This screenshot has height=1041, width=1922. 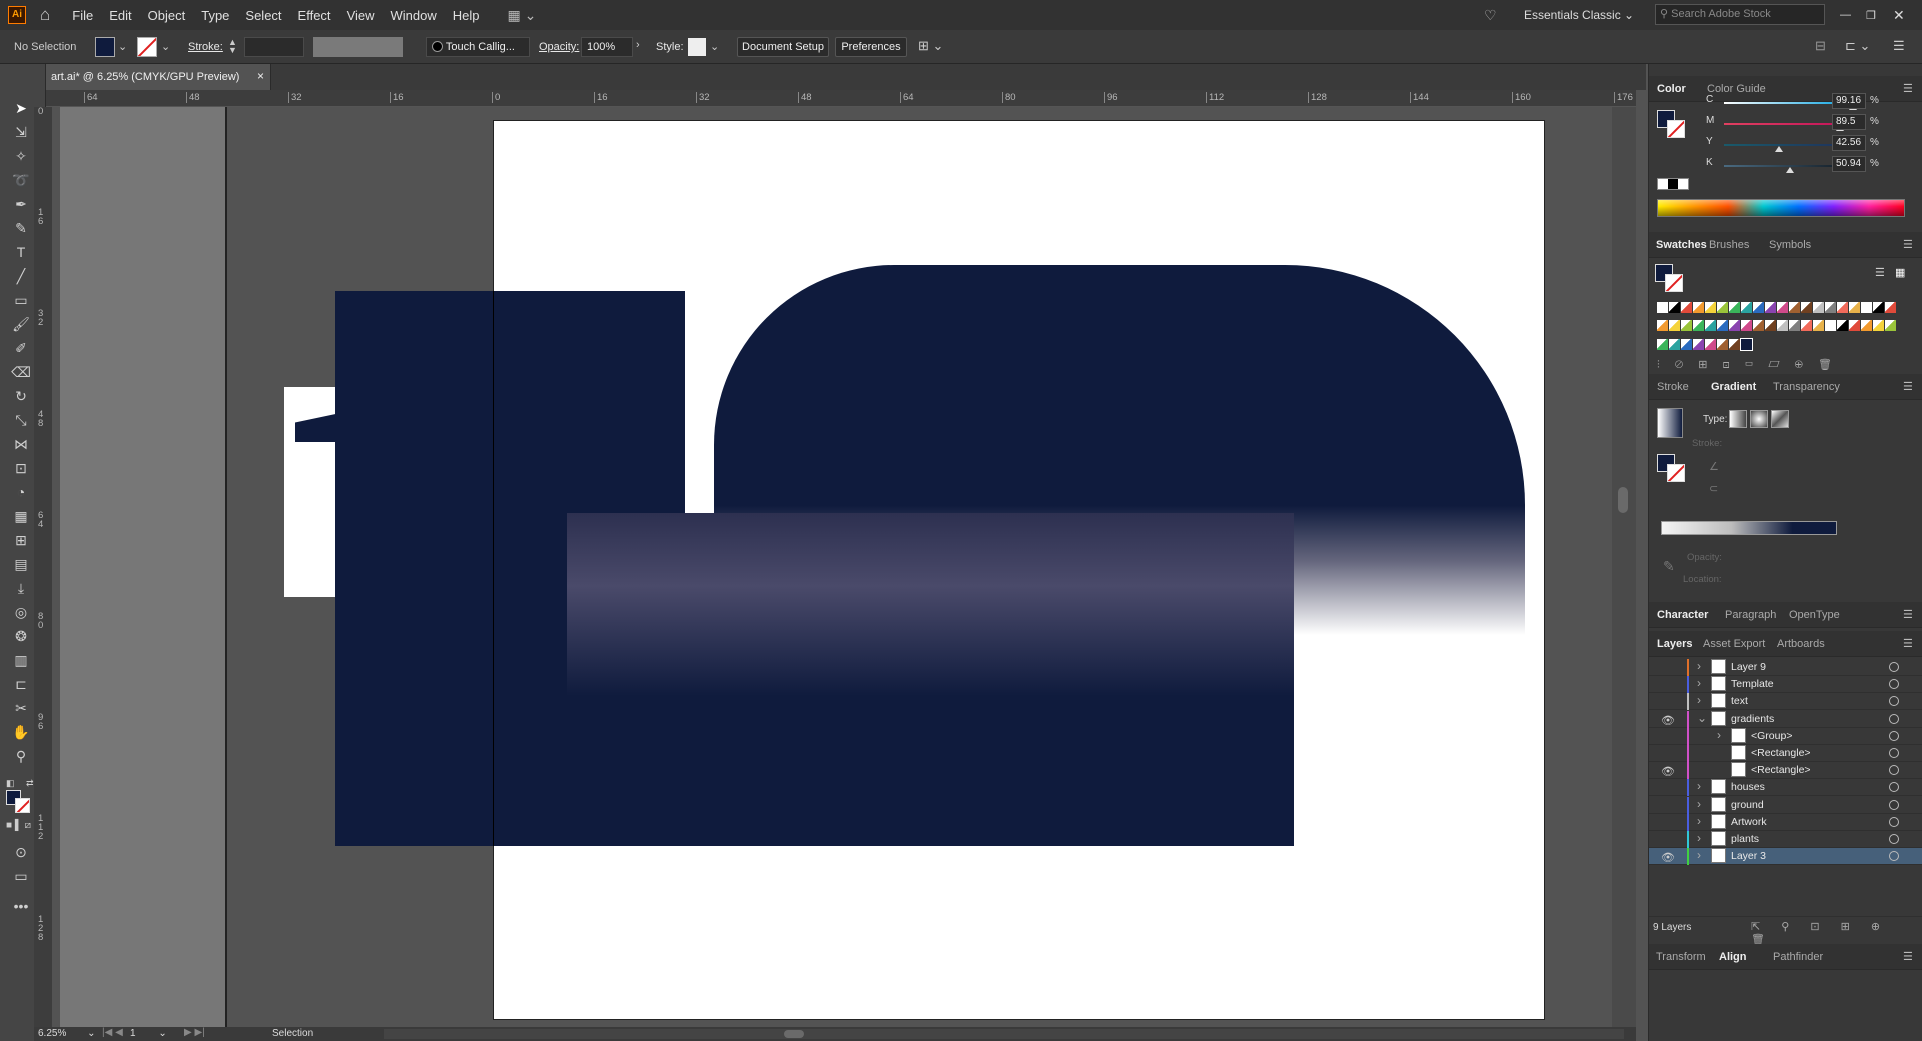 I want to click on transform-icon: ⊏ ⌄, so click(x=1857, y=46).